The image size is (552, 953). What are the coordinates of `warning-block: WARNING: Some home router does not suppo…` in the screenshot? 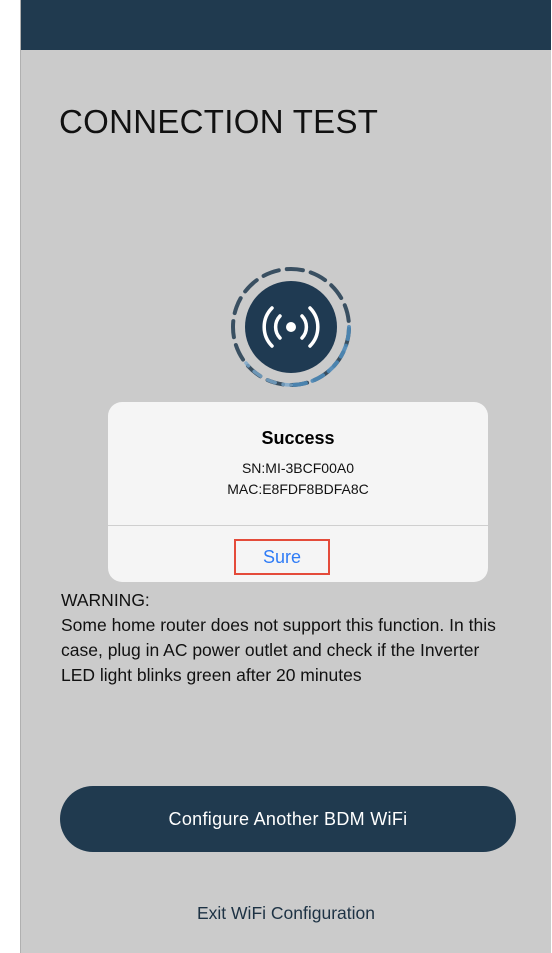 It's located at (281, 638).